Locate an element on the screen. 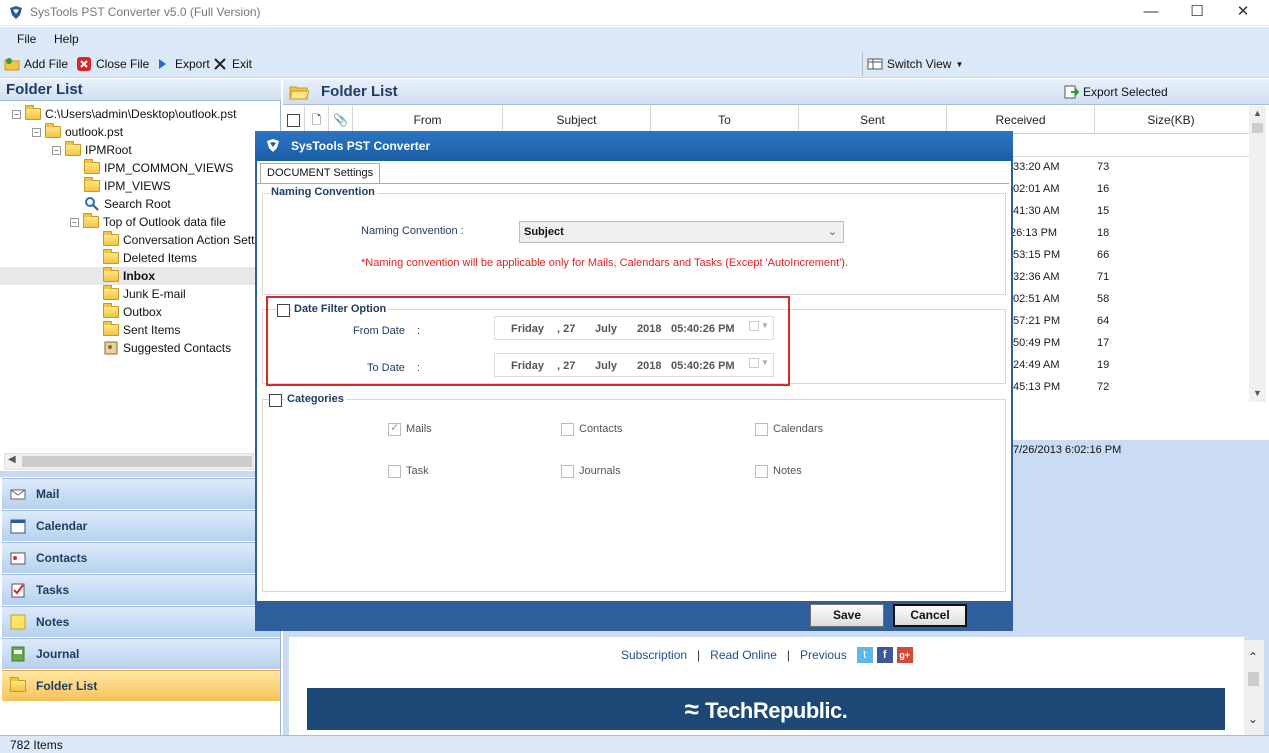 The width and height of the screenshot is (1269, 753). scroll-down-icon: ▼ is located at coordinates (1257, 393).